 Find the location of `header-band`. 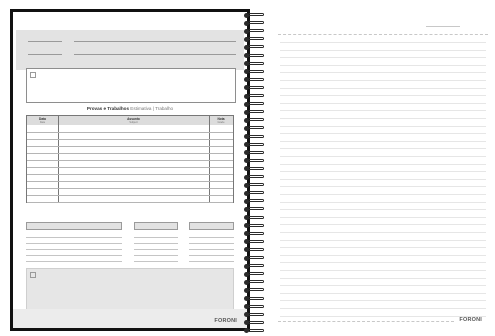

header-band is located at coordinates (130, 50).